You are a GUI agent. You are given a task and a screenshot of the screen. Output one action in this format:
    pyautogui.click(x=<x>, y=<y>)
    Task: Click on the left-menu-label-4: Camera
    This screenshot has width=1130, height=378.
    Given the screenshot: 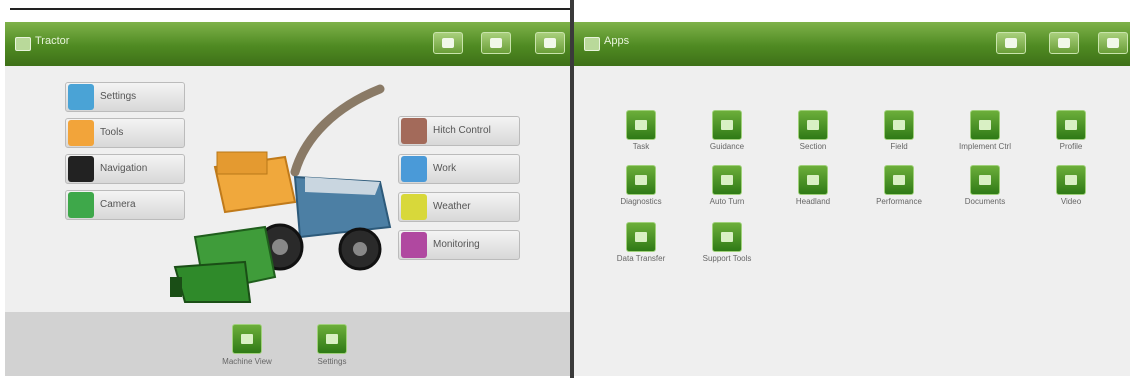 What is the action you would take?
    pyautogui.click(x=118, y=204)
    